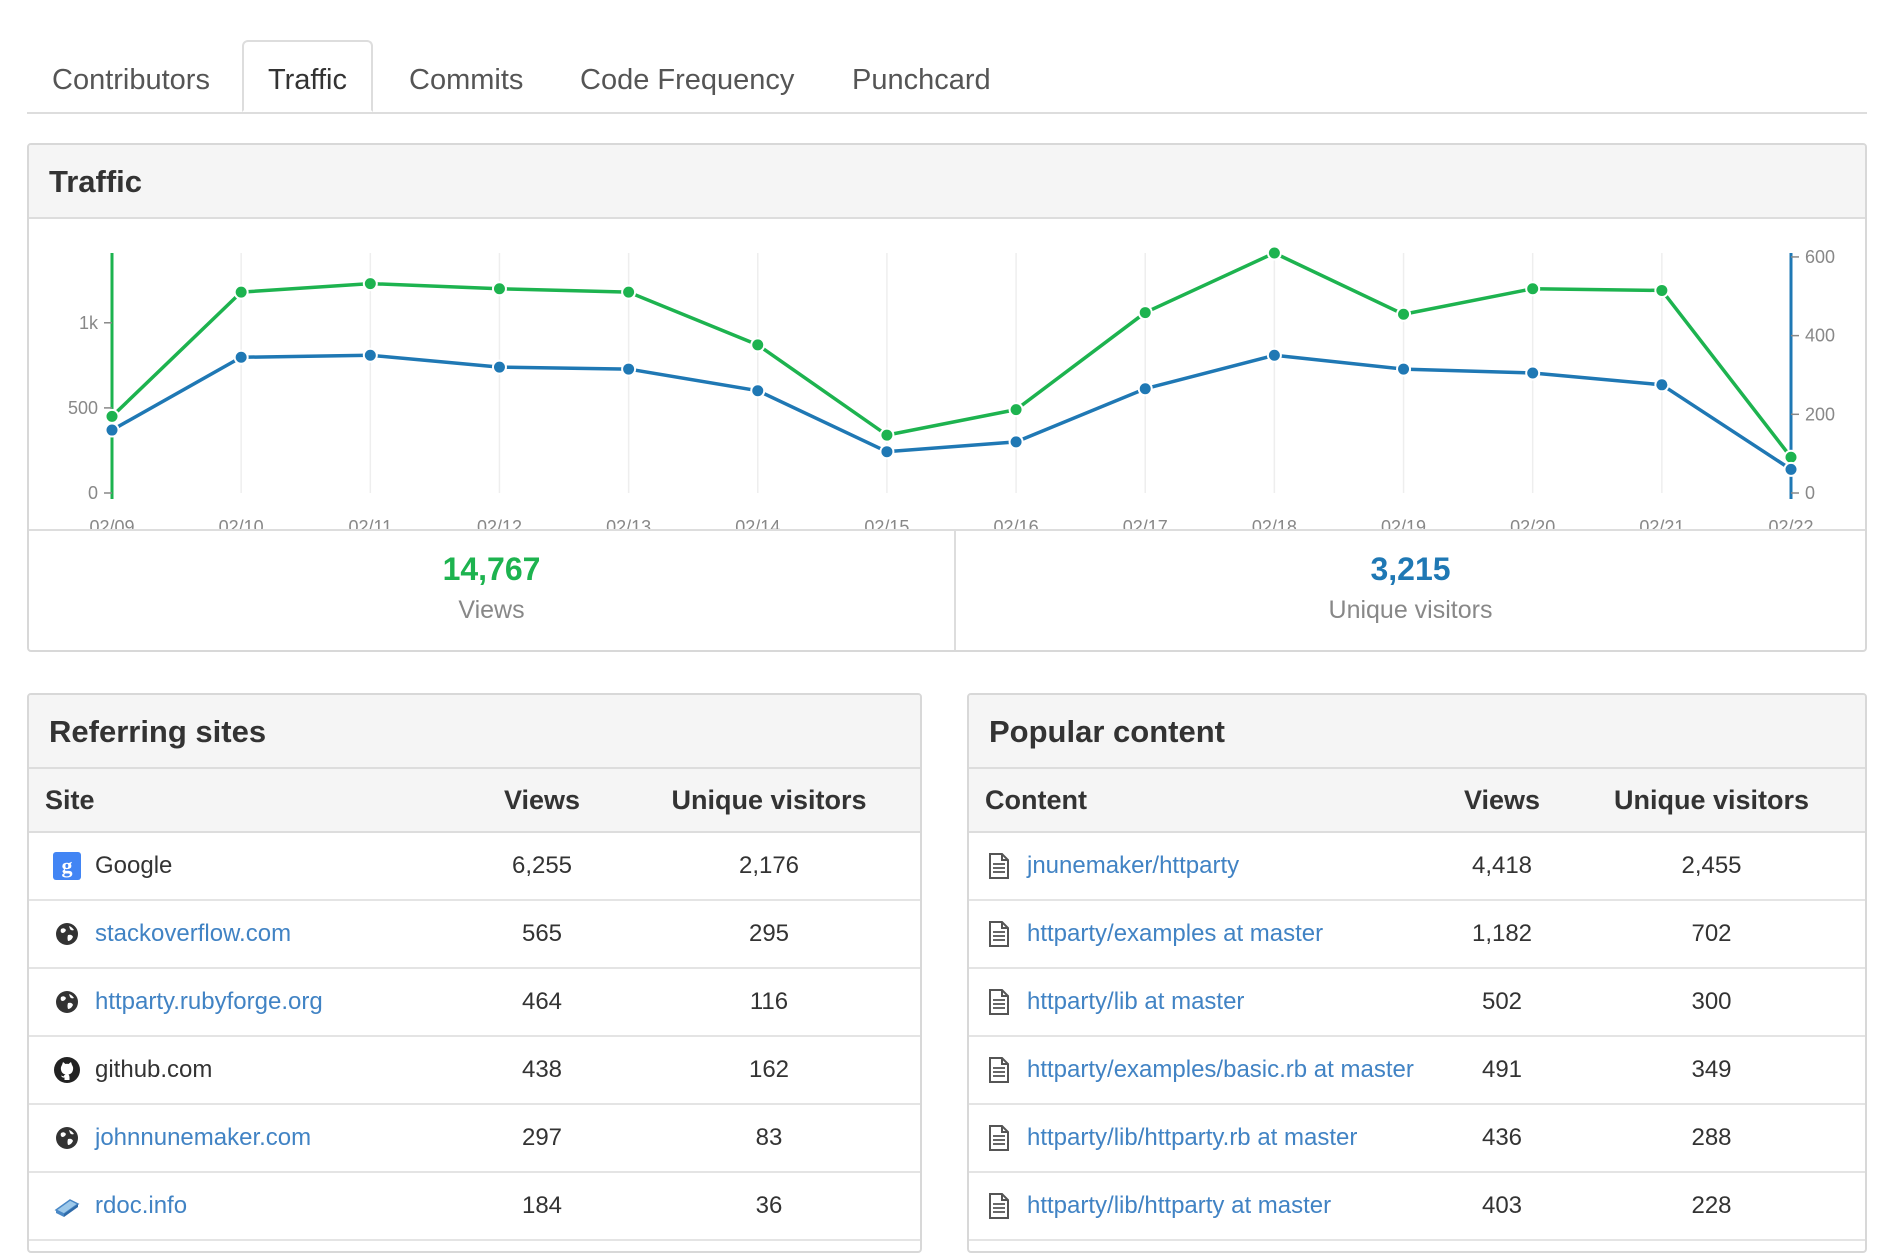  Describe the element at coordinates (1711, 1138) in the screenshot. I see `unique-cell: 288` at that location.